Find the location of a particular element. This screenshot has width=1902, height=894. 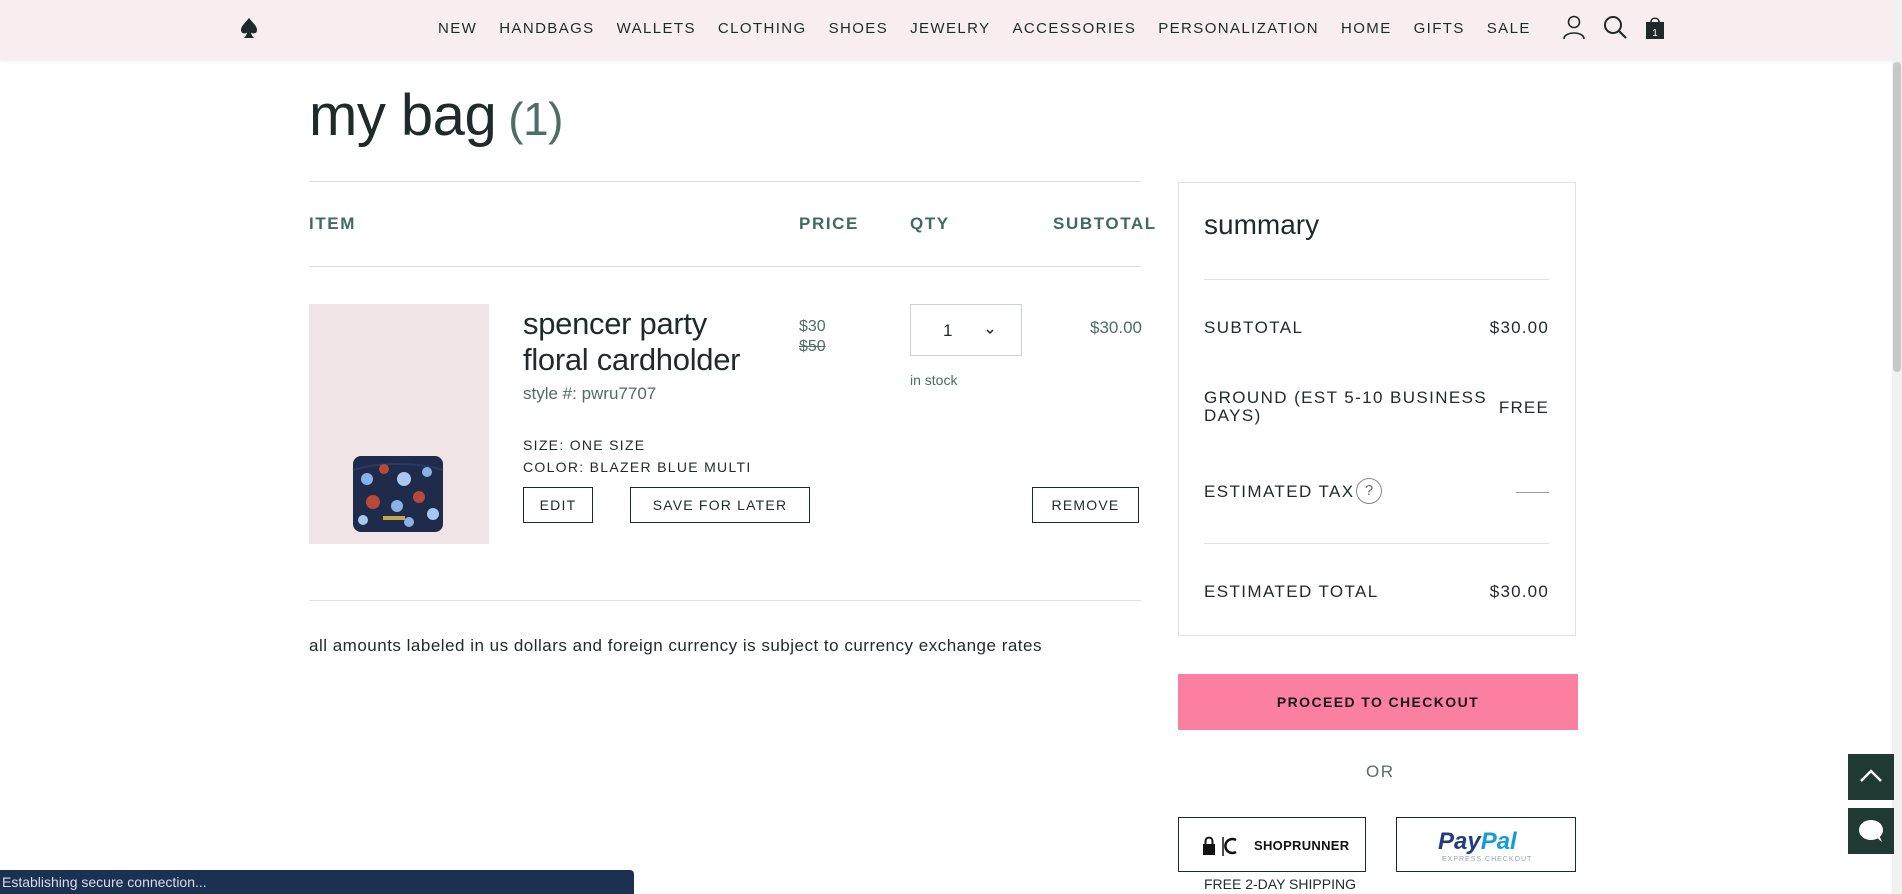

nav-item-new: NEW is located at coordinates (457, 28).